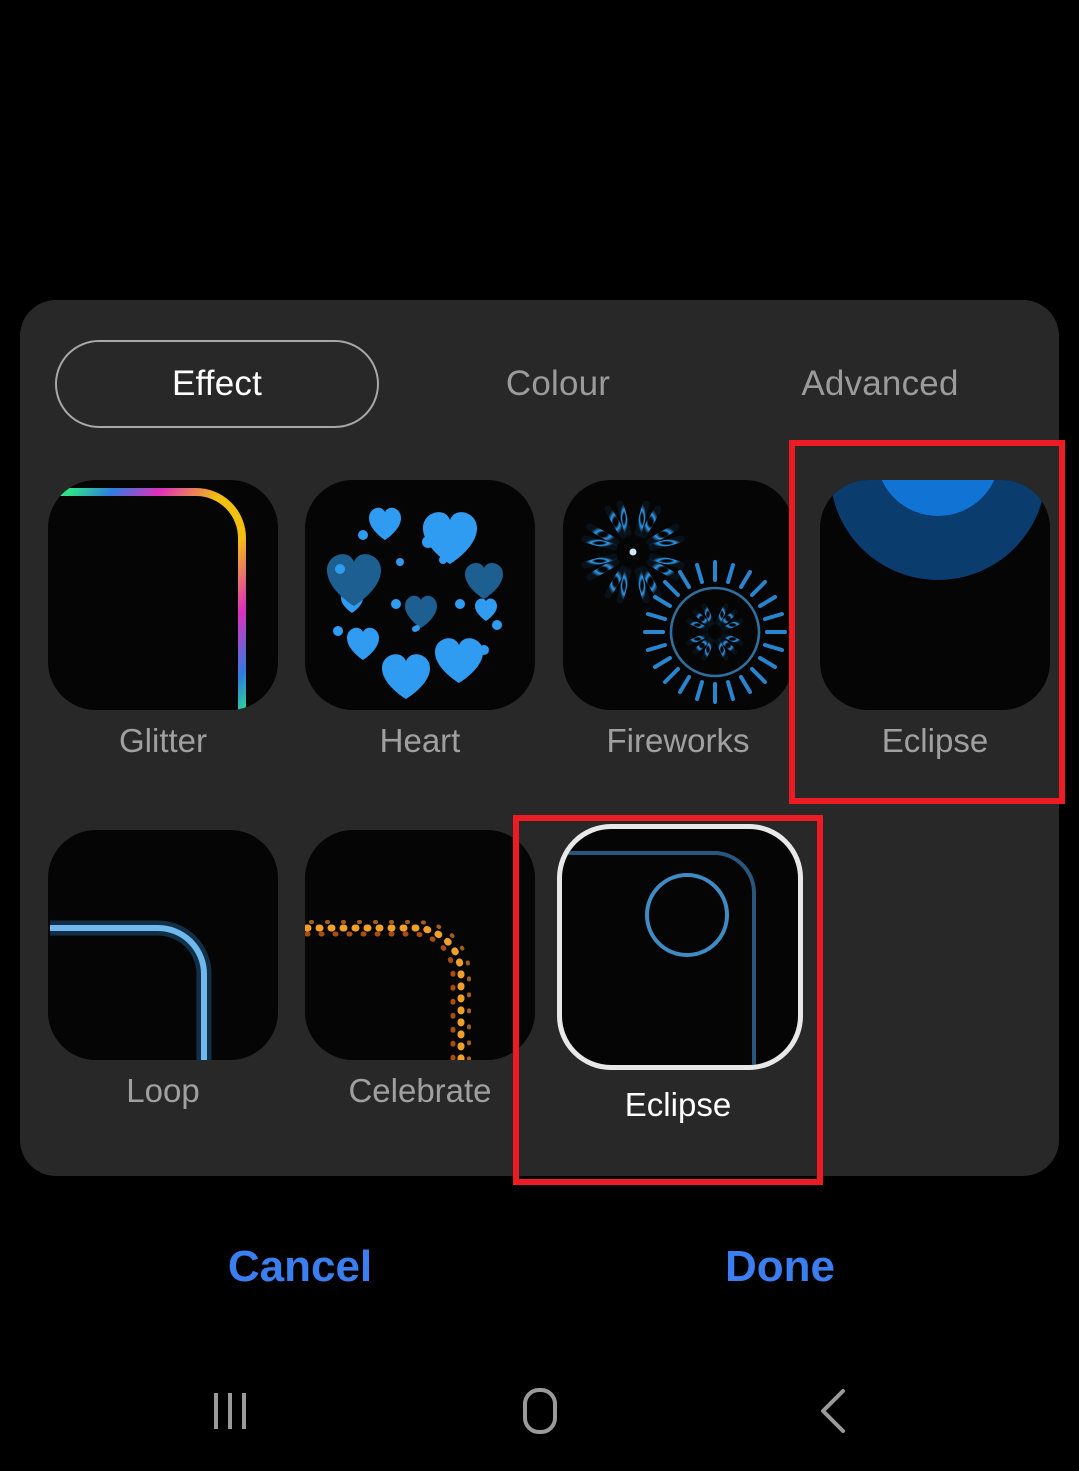 This screenshot has height=1471, width=1079. What do you see at coordinates (162, 740) in the screenshot?
I see `effect-label-glitter: Glitter` at bounding box center [162, 740].